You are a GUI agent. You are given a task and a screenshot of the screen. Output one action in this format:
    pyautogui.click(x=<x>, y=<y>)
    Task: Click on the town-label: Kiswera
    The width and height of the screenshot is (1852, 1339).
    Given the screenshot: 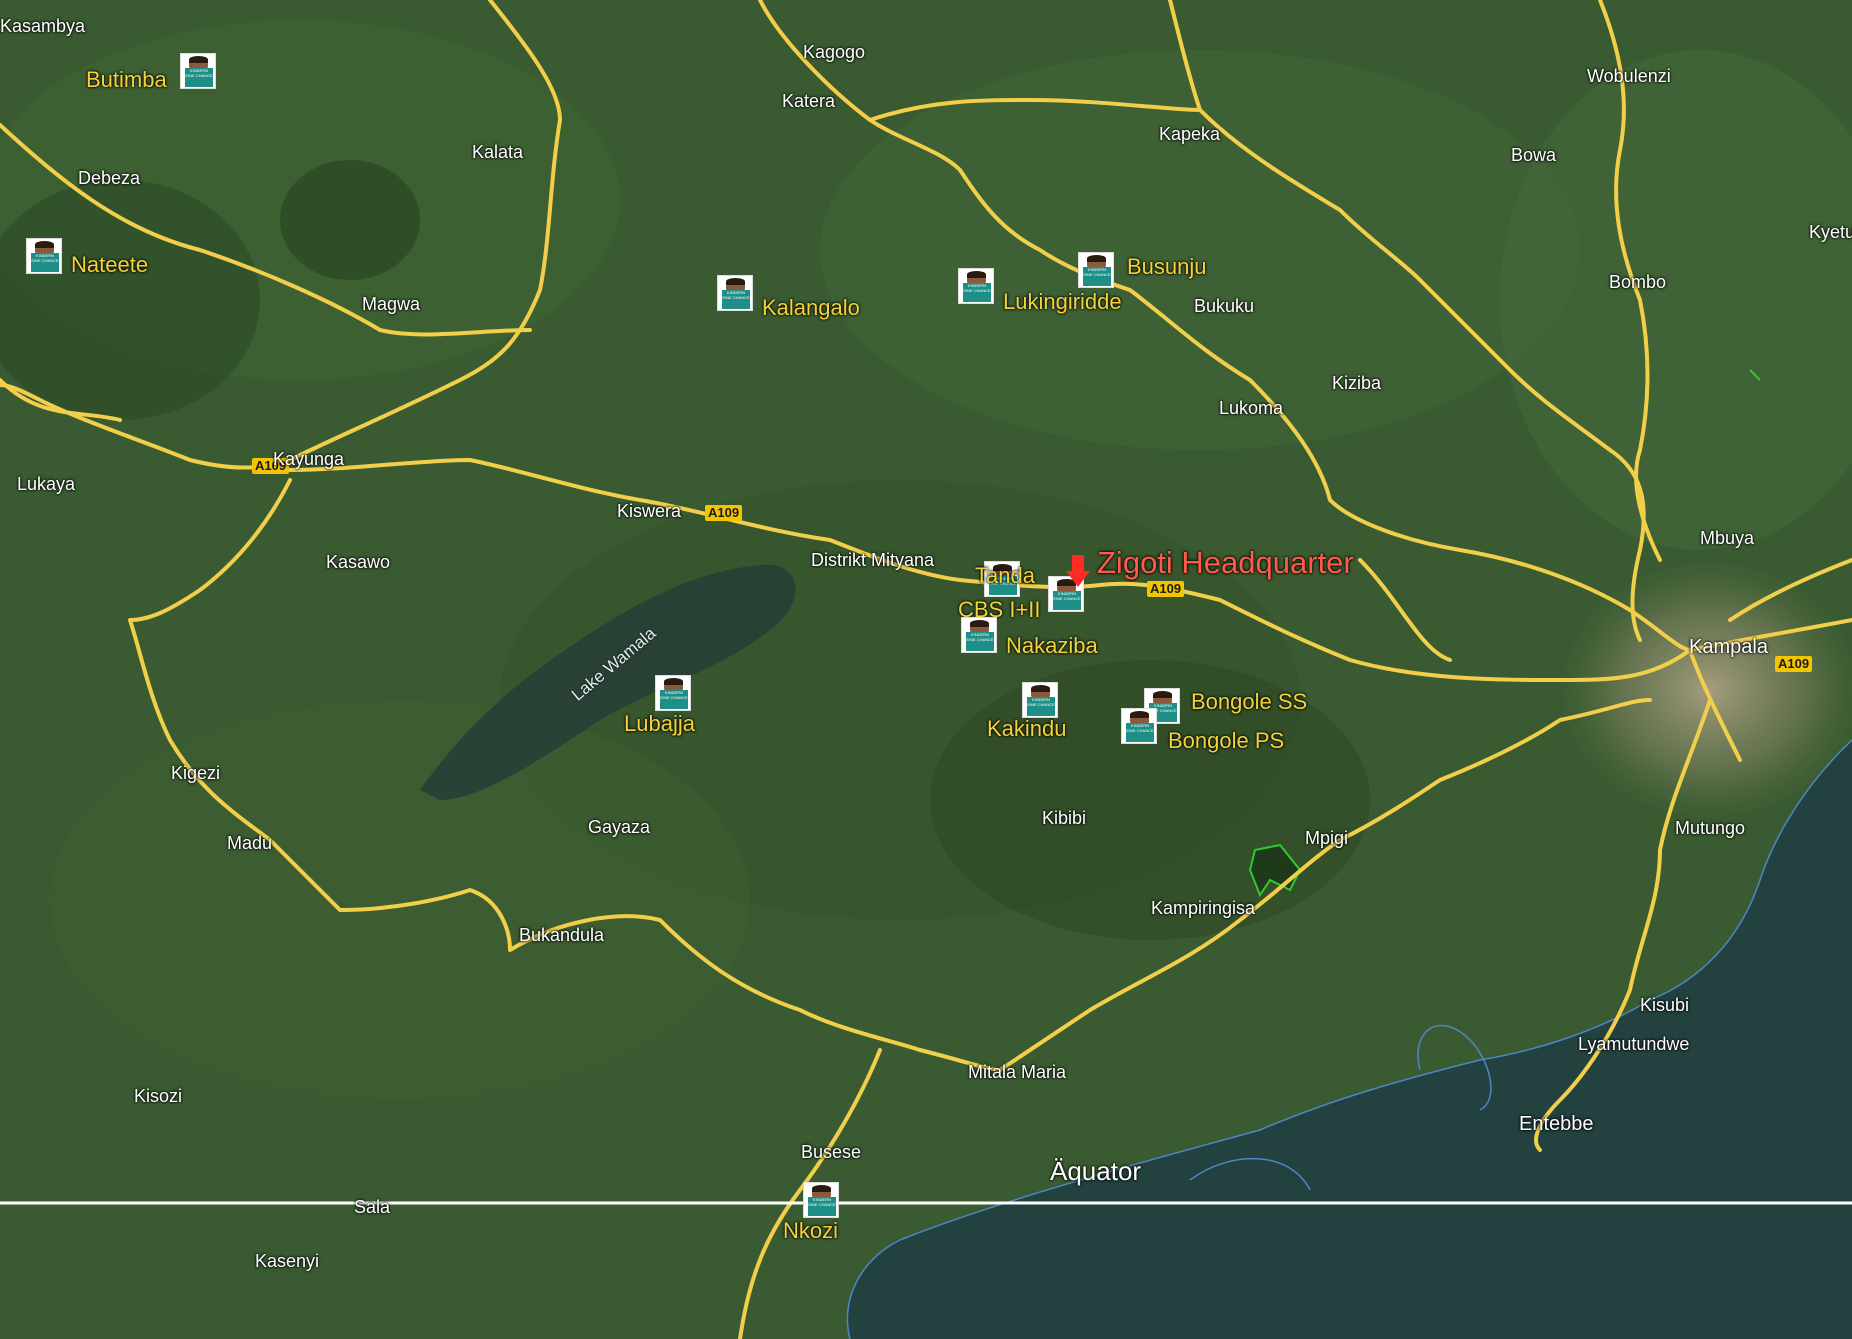 What is the action you would take?
    pyautogui.click(x=649, y=511)
    